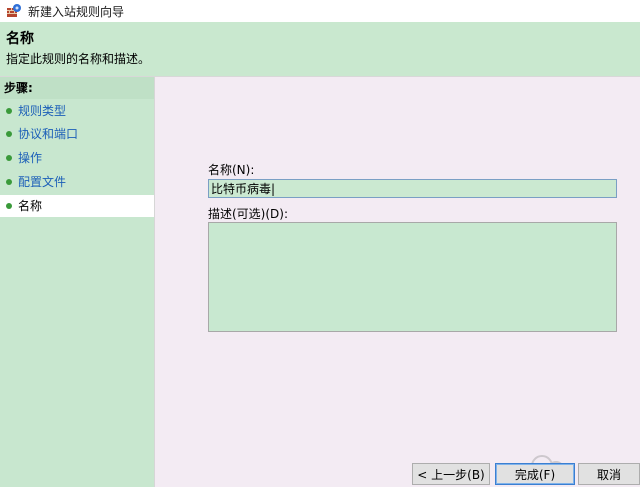  What do you see at coordinates (78, 59) in the screenshot?
I see `page-subtitle: 指定此规则的名称和描述。` at bounding box center [78, 59].